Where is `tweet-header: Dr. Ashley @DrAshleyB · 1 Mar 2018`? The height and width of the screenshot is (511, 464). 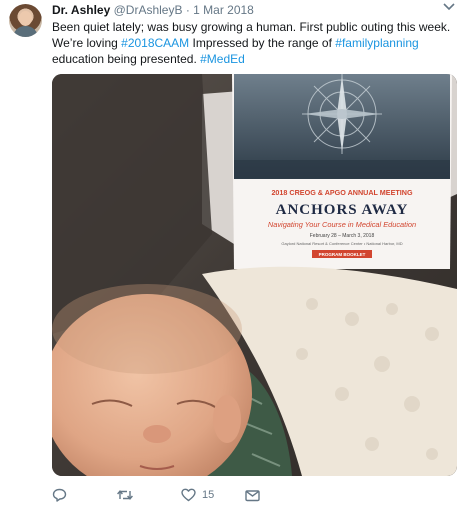
tweet-header: Dr. Ashley @DrAshleyB · 1 Mar 2018 is located at coordinates (153, 10).